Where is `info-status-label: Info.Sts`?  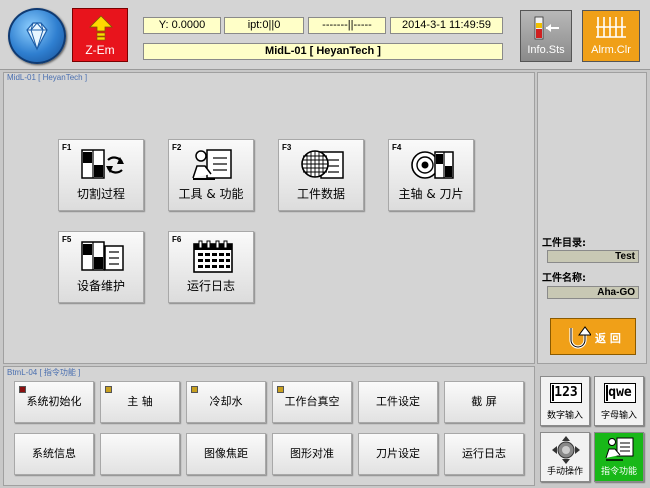 info-status-label: Info.Sts is located at coordinates (546, 50).